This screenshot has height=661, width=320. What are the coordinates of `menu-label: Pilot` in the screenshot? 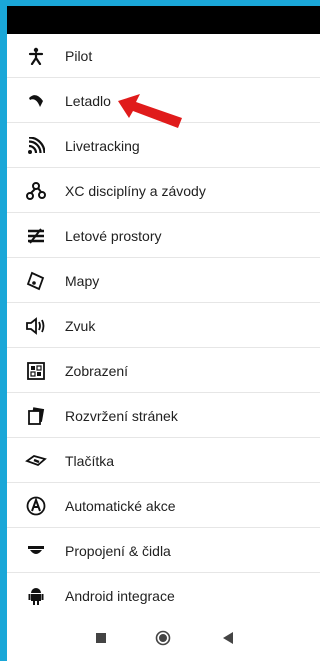 It's located at (79, 55).